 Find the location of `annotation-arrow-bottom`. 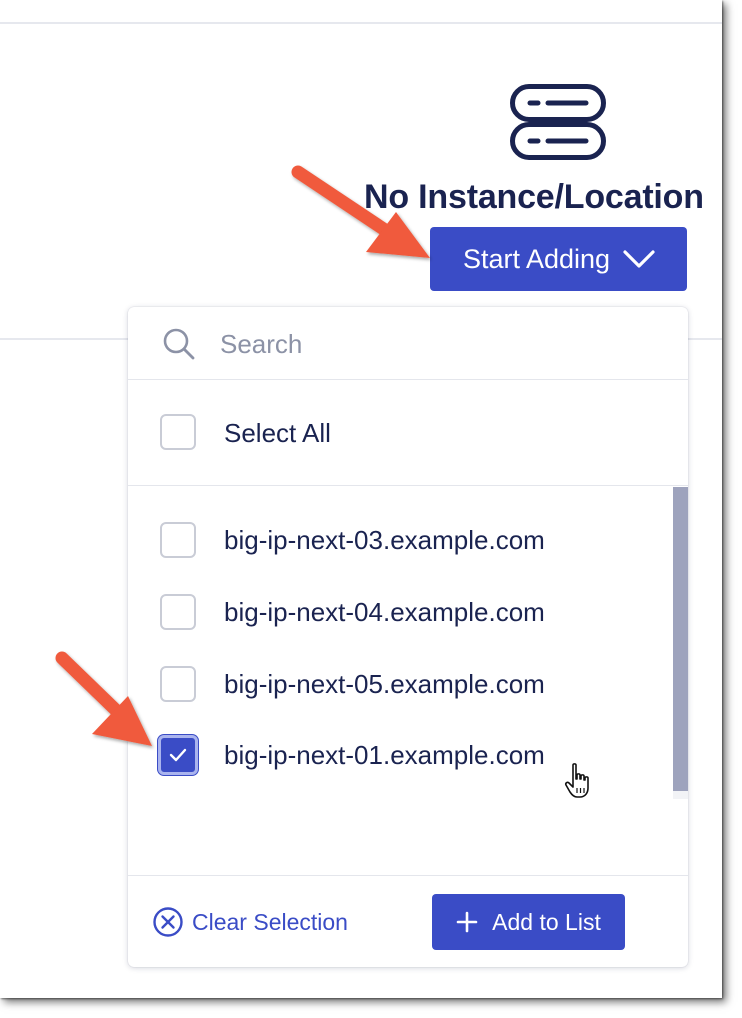

annotation-arrow-bottom is located at coordinates (103, 698).